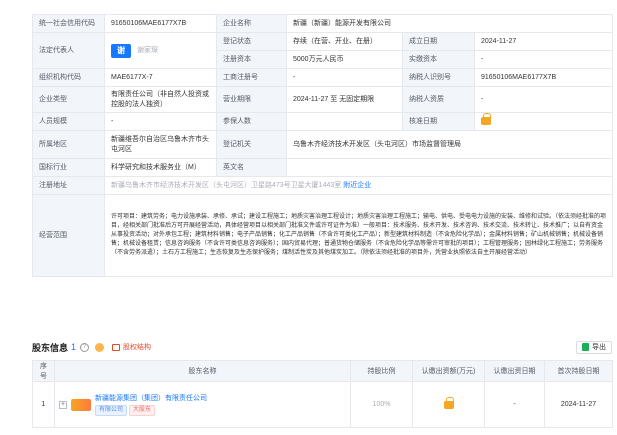 This screenshot has height=435, width=617. Describe the element at coordinates (202, 404) in the screenshot. I see `row-name-cell: + 新疆能源集团（集团）有限责任公司 有限公司 大股东` at that location.